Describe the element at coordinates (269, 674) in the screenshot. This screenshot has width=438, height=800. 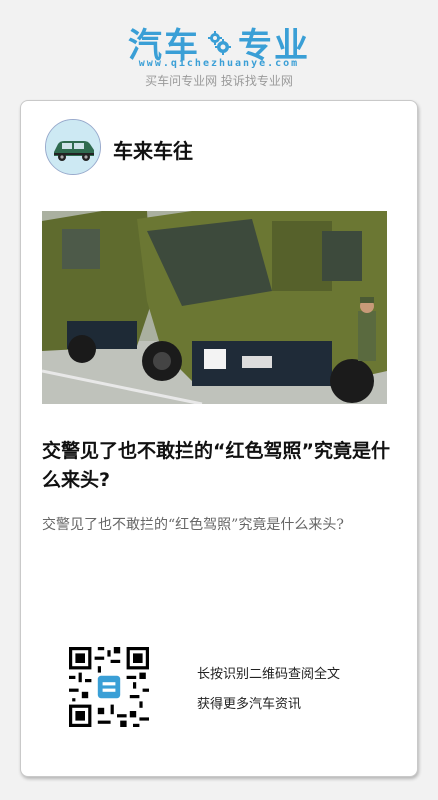
I see `qr-instruction-line1: 长按识别二维码查阅全文` at that location.